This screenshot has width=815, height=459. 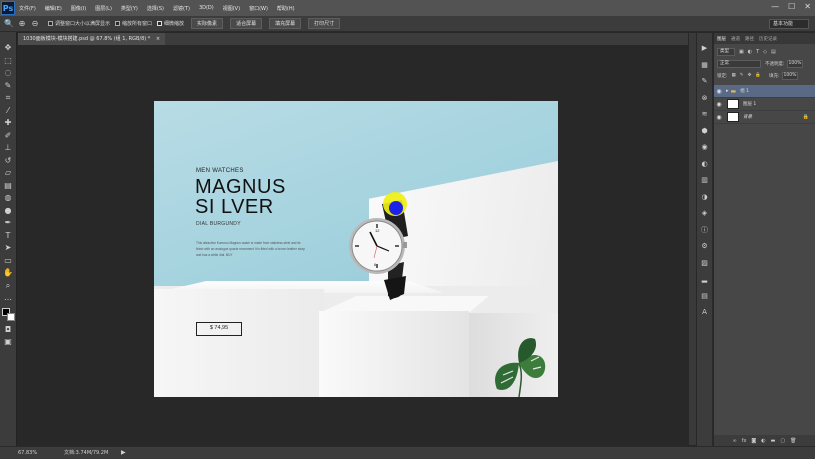 I want to click on actual-pixels-button: 实际像素, so click(x=207, y=23).